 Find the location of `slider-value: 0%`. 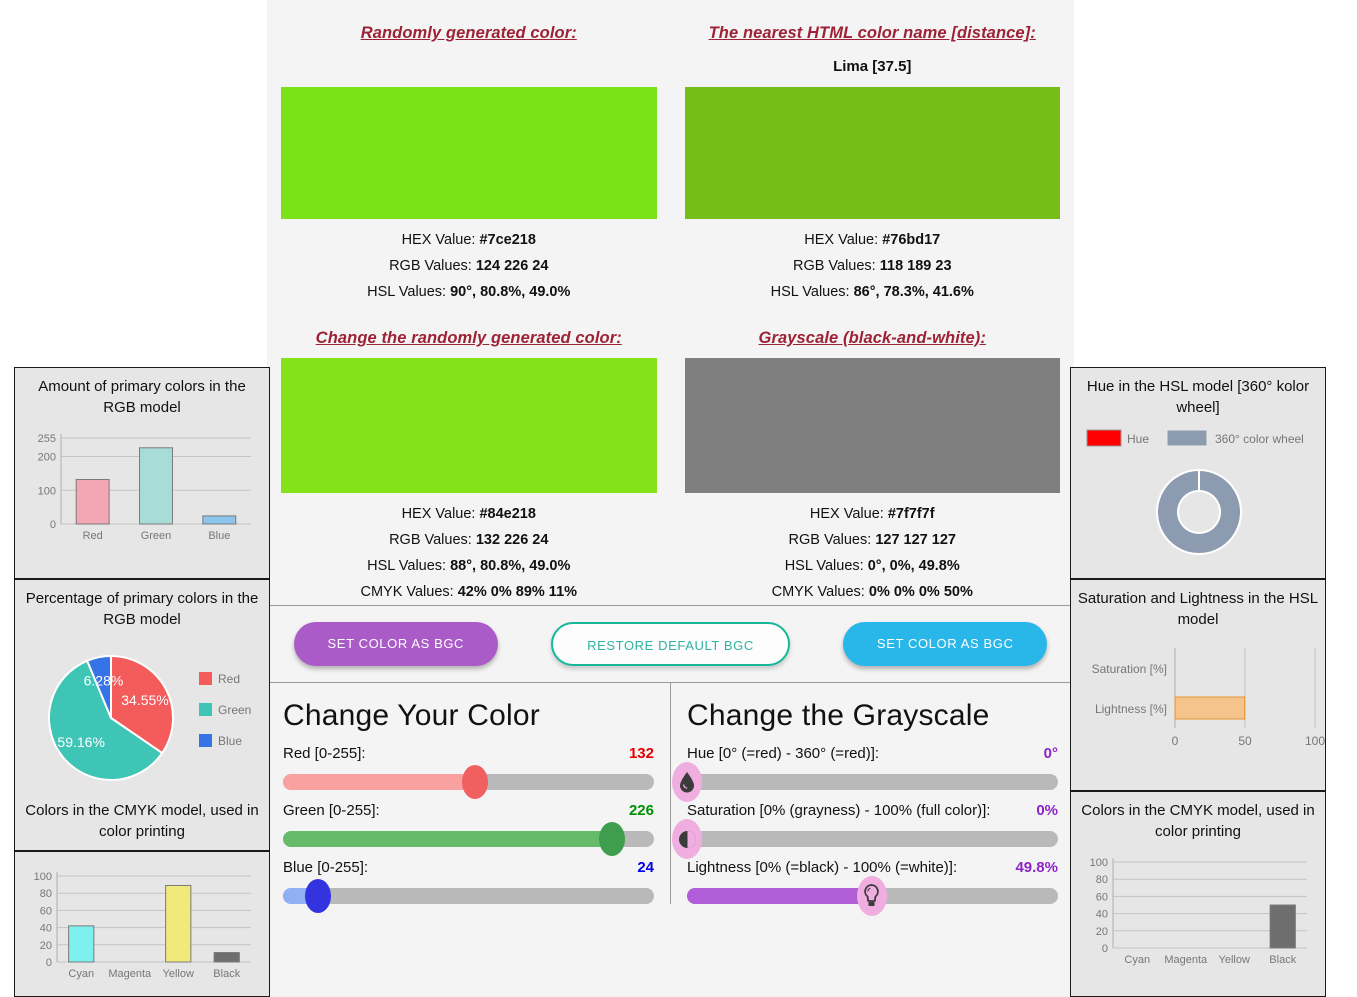

slider-value: 0% is located at coordinates (1047, 810).